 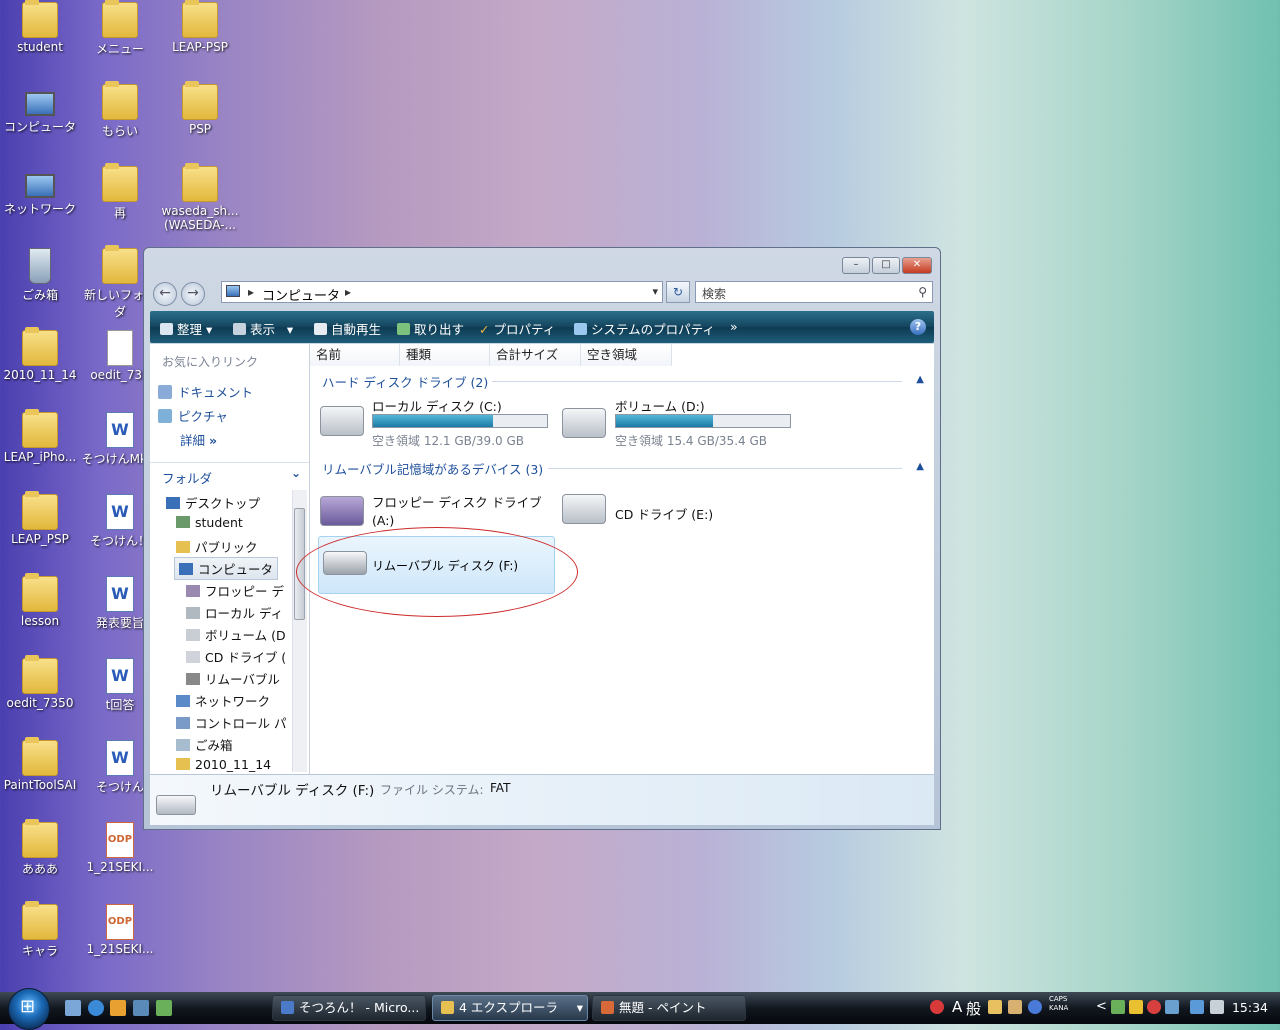 I want to click on autoplay-button: 自動再生, so click(x=347, y=328).